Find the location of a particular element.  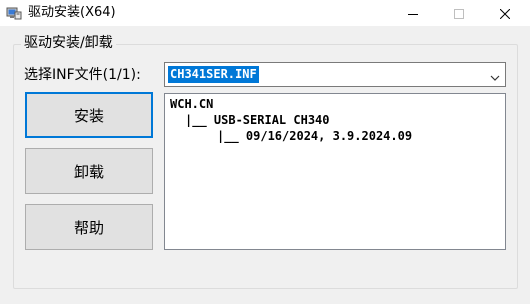

maximize-icon is located at coordinates (459, 13).